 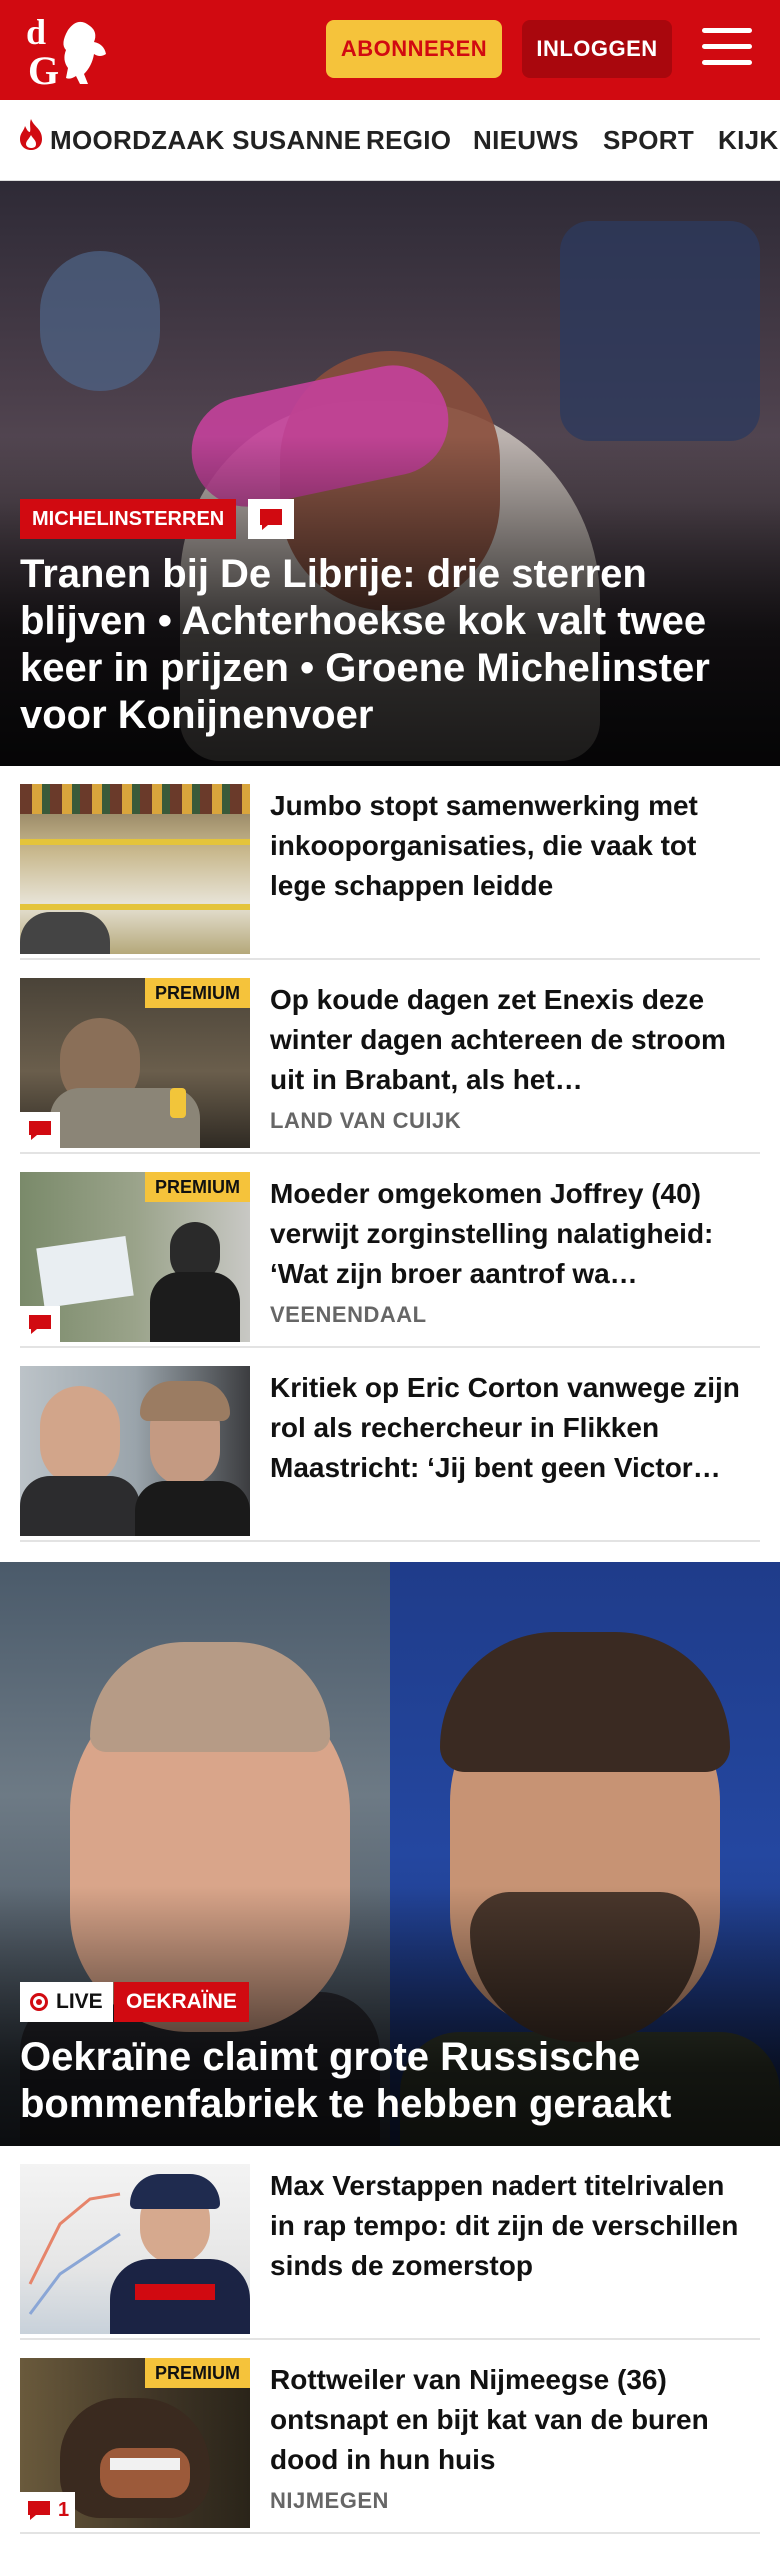 What do you see at coordinates (64, 2509) in the screenshot?
I see `comment-count: 1` at bounding box center [64, 2509].